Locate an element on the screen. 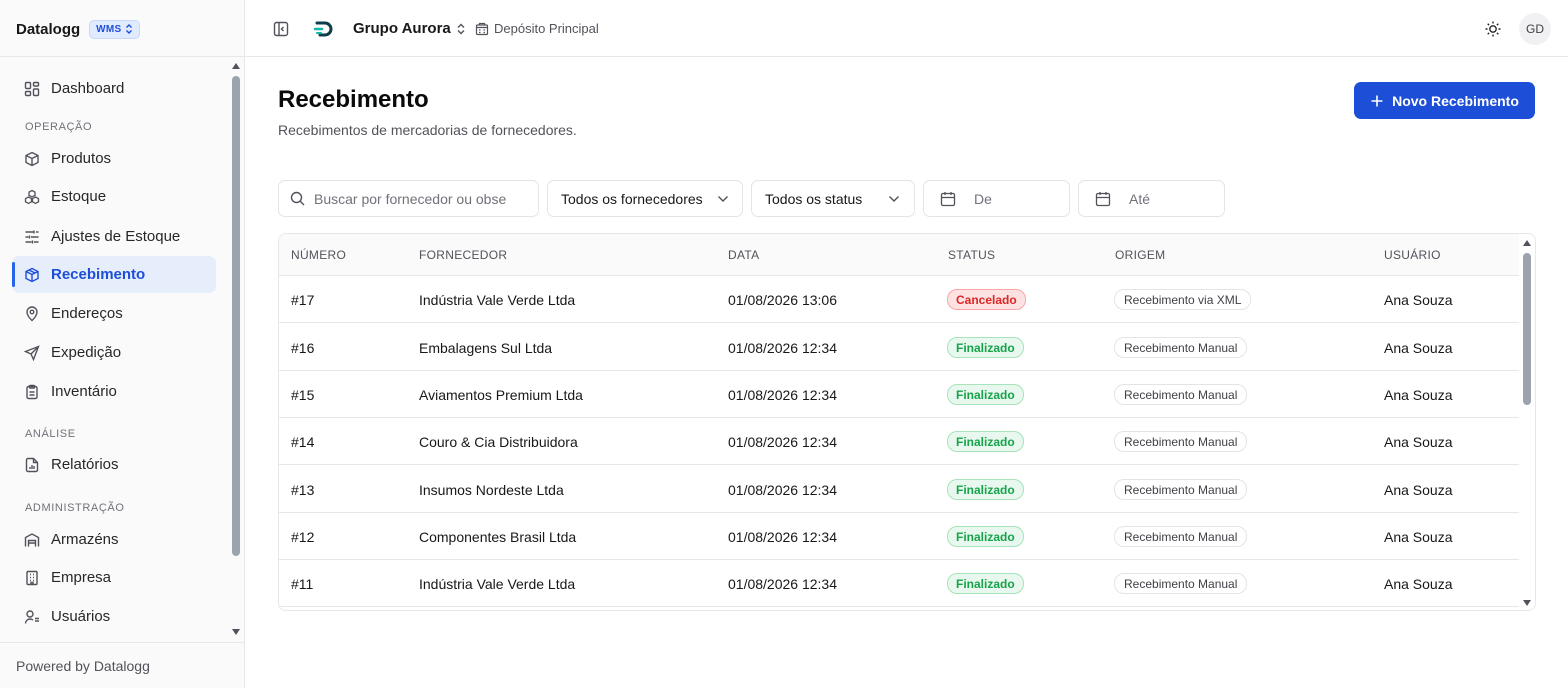 This screenshot has height=688, width=1568. cell-data: 01/08/2026 13:06 is located at coordinates (782, 300).